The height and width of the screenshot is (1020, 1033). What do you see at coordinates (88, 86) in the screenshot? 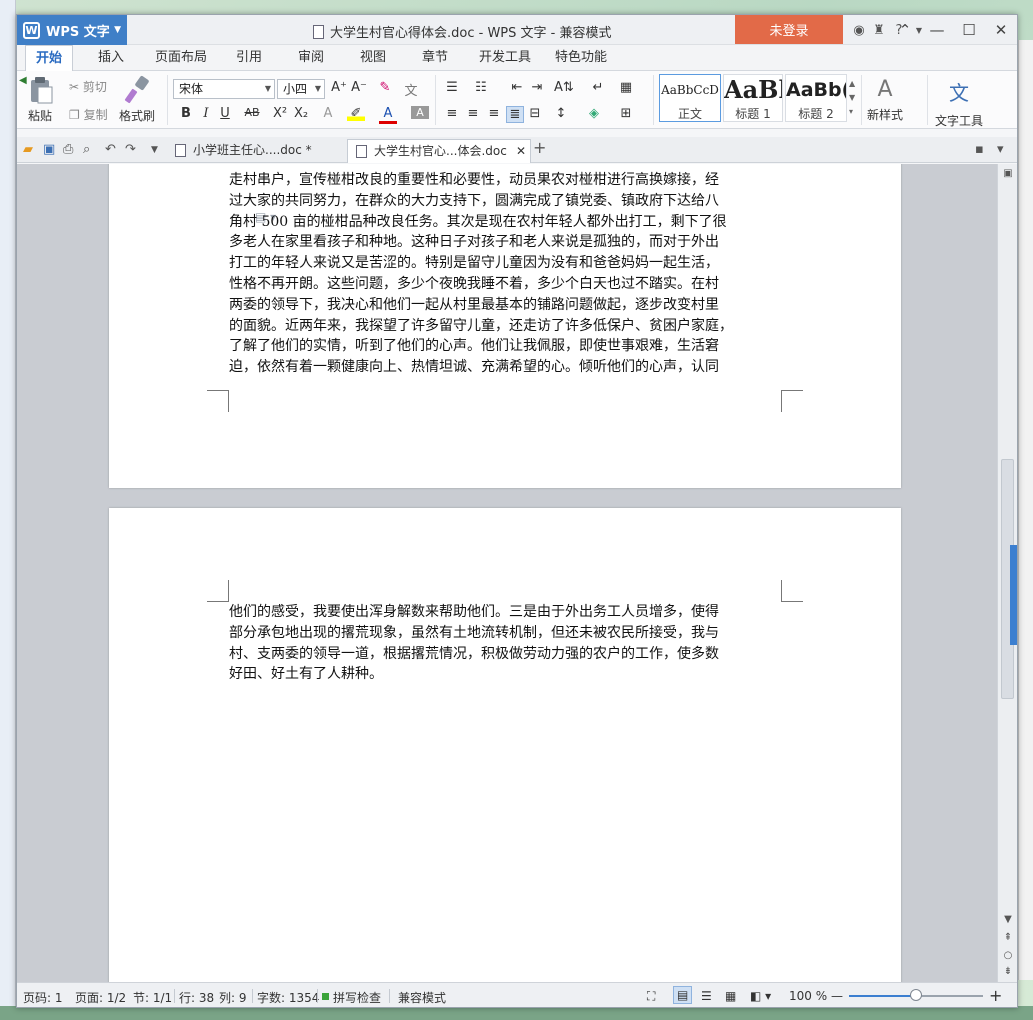
I see `cut-button: ✂ 剪切` at bounding box center [88, 86].